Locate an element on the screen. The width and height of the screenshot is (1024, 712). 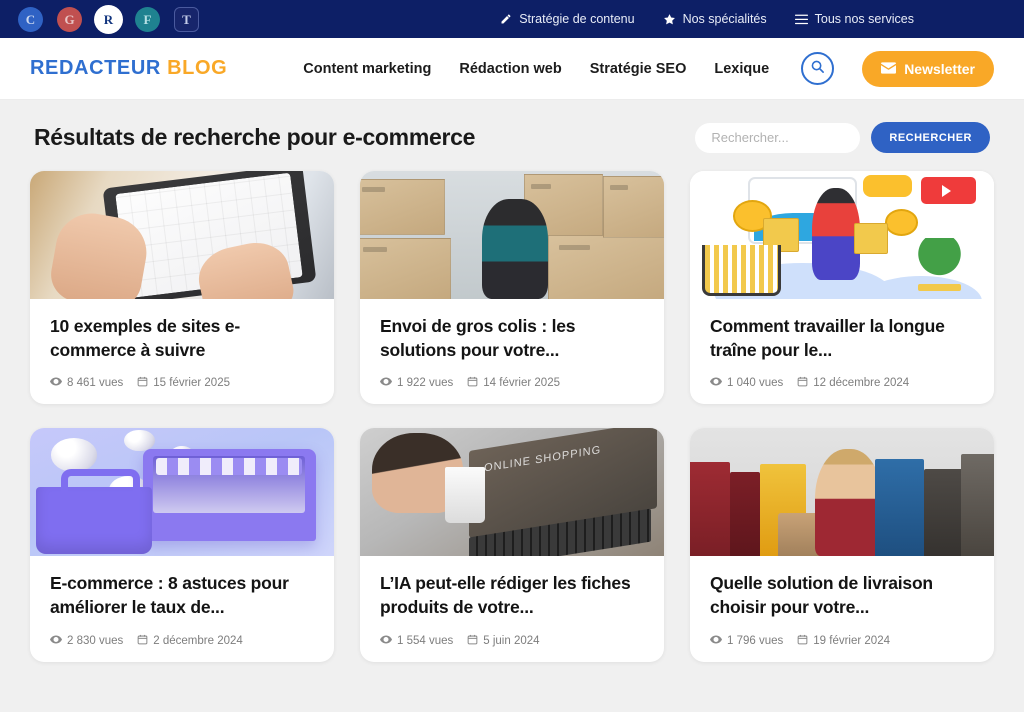
nav-item-lexique: Lexique is located at coordinates (741, 69).